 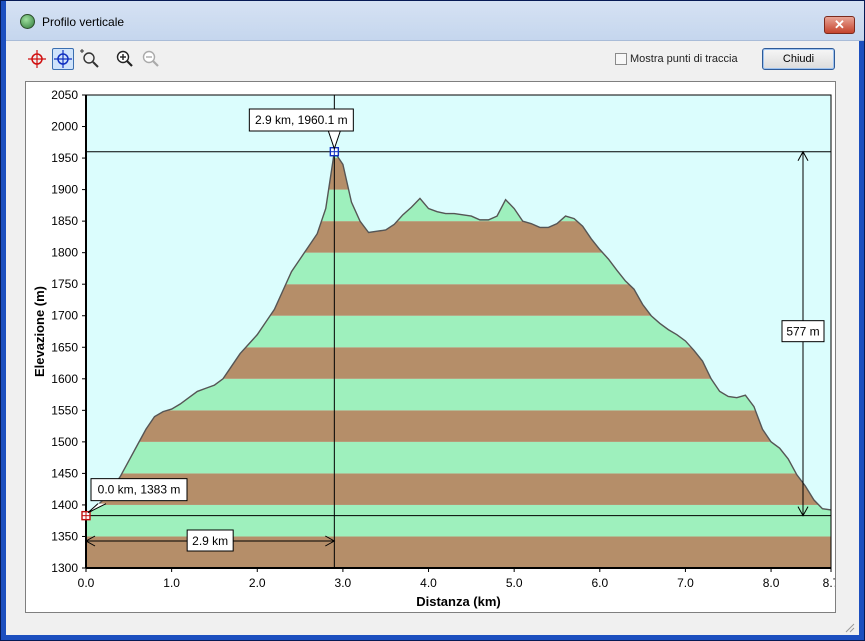 What do you see at coordinates (599, 583) in the screenshot?
I see `x-tick-label: 6.0` at bounding box center [599, 583].